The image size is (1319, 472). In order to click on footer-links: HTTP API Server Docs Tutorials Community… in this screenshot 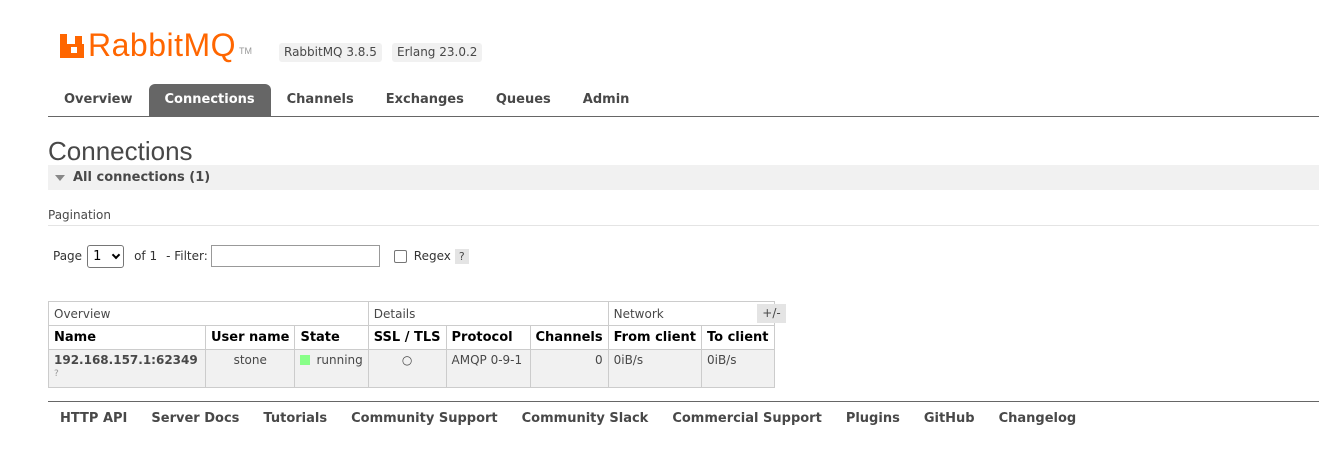, I will do `click(683, 413)`.